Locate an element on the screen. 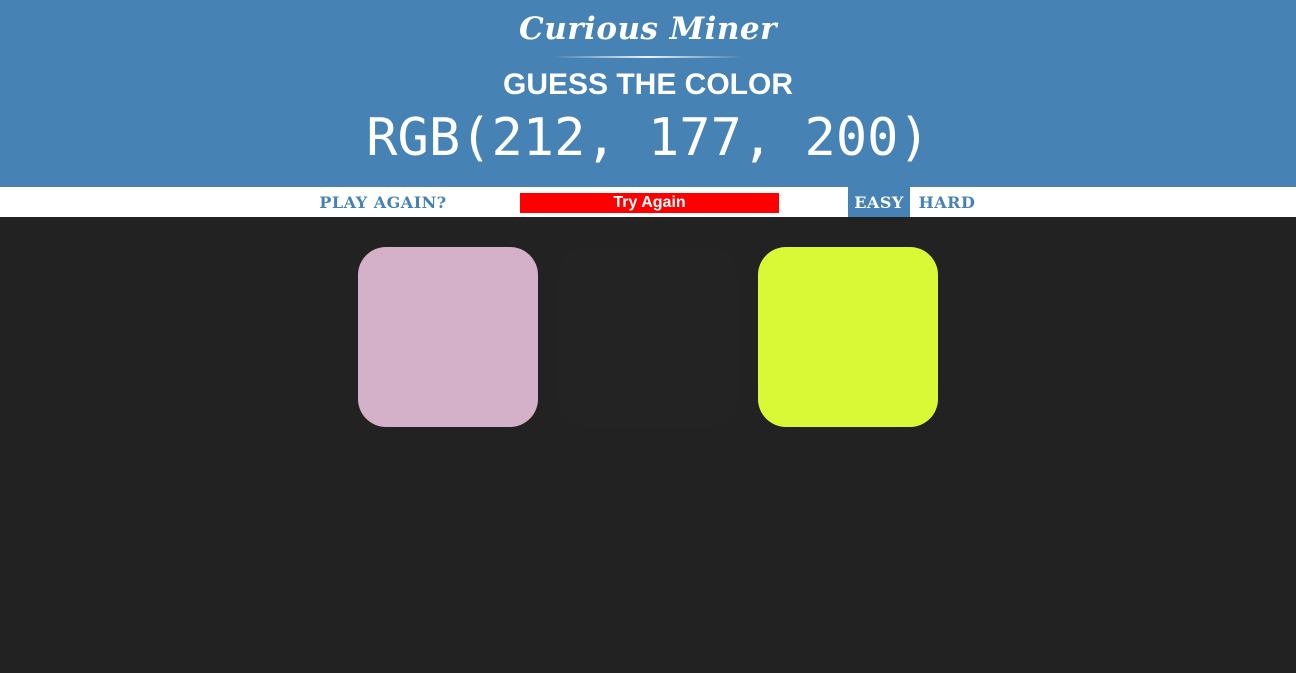 This screenshot has height=673, width=1296. brand-divider is located at coordinates (648, 57).